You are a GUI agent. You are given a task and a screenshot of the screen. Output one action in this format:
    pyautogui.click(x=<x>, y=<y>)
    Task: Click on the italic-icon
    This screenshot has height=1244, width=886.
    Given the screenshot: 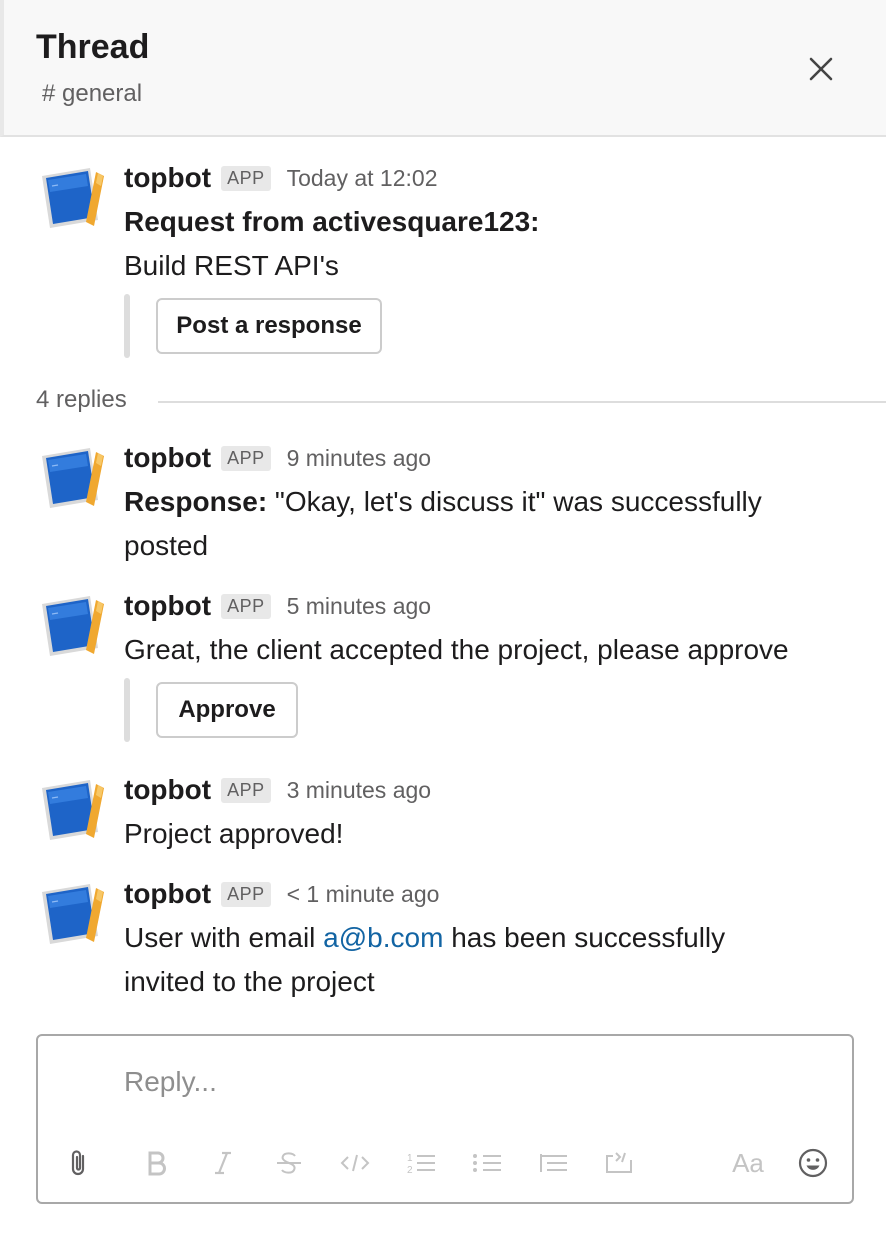 What is the action you would take?
    pyautogui.click(x=223, y=1163)
    